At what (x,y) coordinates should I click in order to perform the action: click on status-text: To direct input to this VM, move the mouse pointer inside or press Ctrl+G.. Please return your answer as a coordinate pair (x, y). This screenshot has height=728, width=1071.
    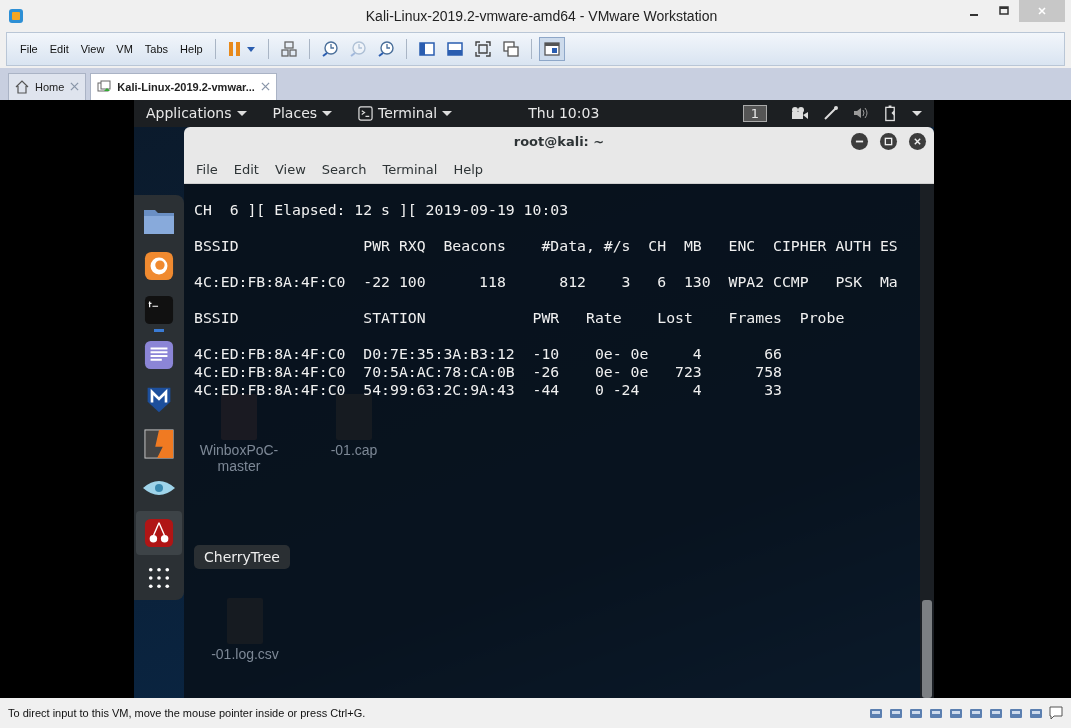
    Looking at the image, I should click on (187, 713).